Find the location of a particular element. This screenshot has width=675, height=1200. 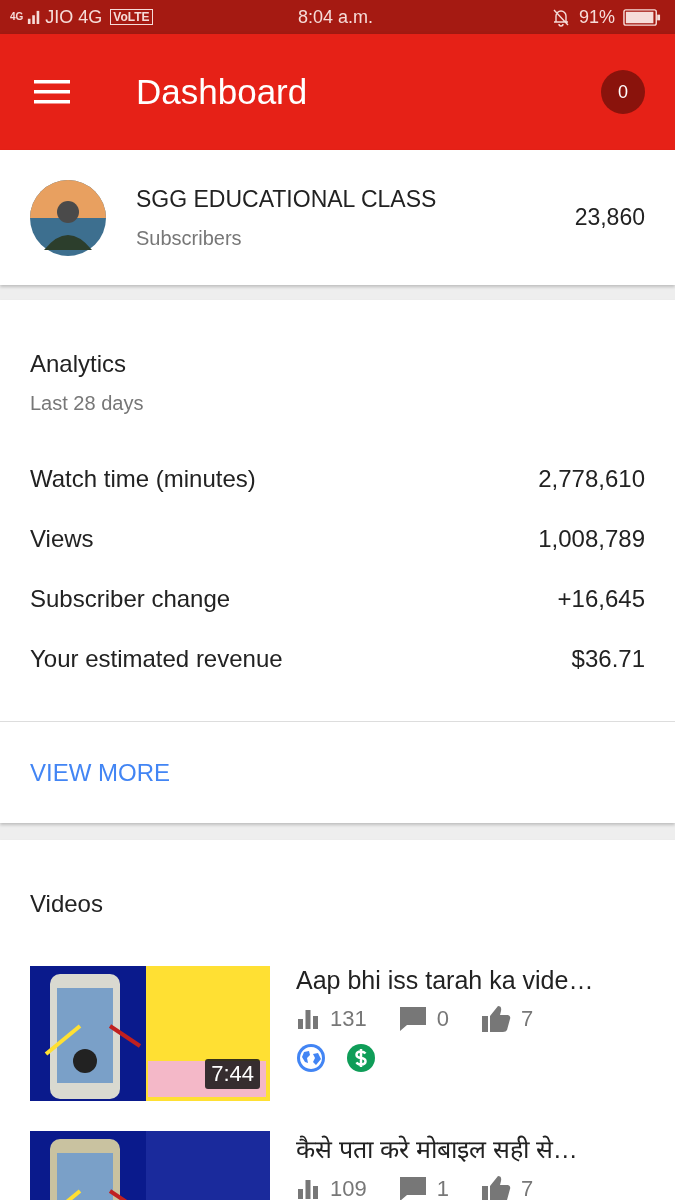

metric-label: Watch time (minutes) is located at coordinates (143, 479).